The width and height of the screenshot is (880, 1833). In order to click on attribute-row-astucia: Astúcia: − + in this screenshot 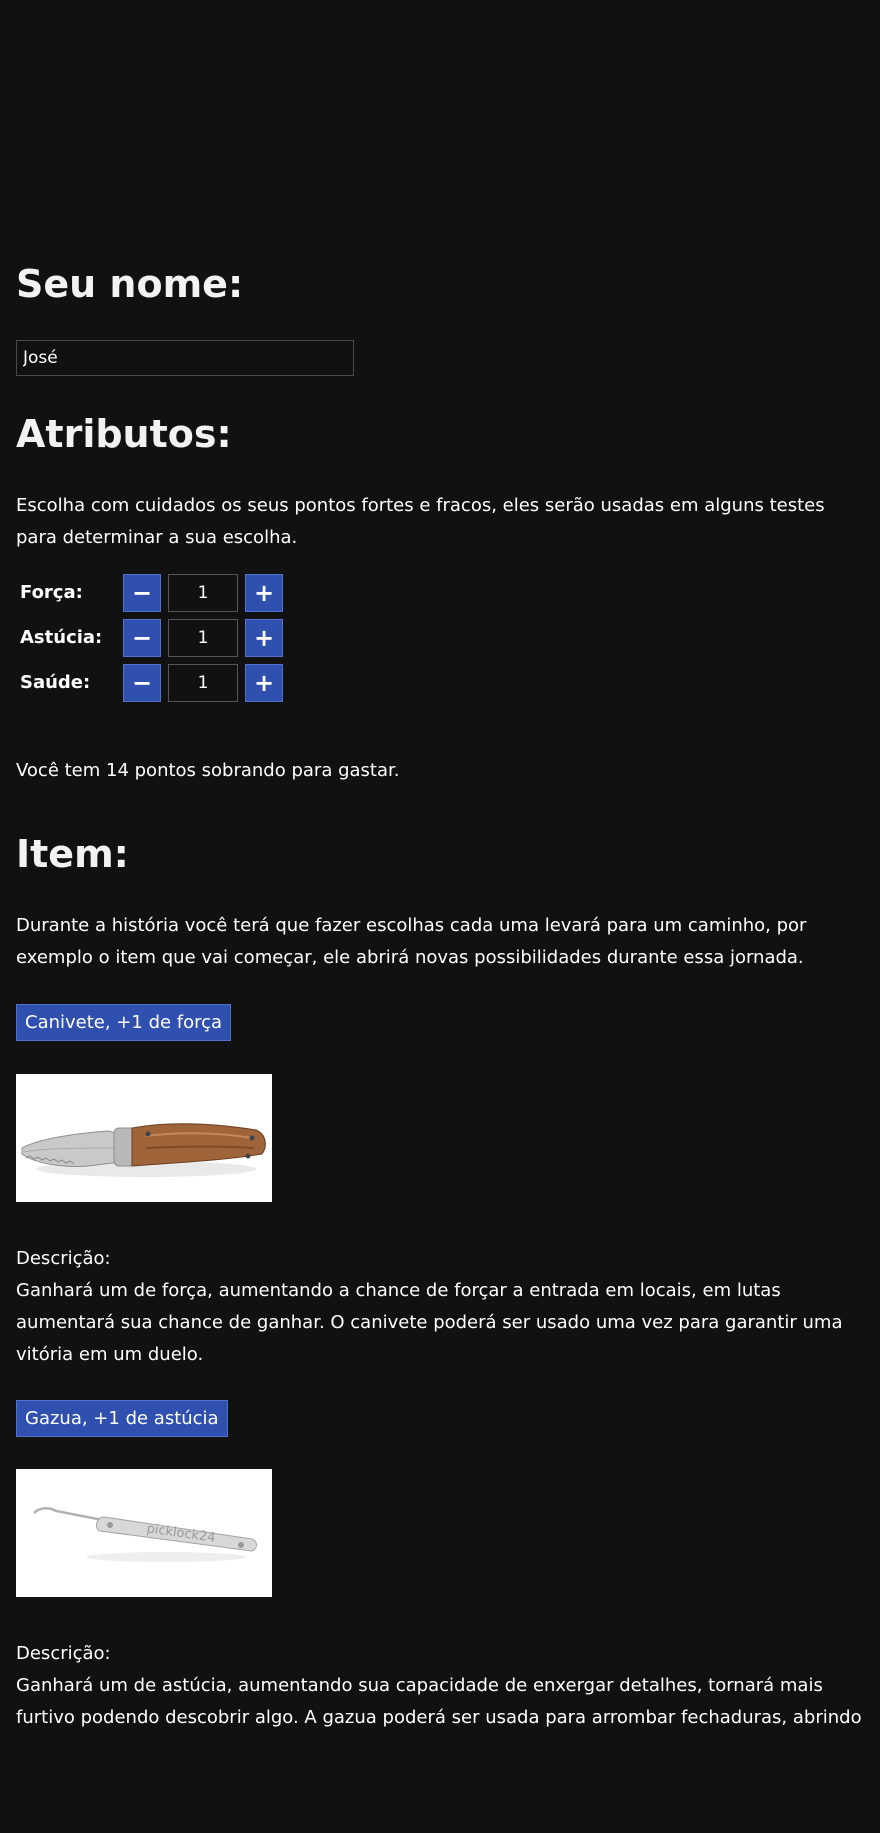, I will do `click(151, 638)`.